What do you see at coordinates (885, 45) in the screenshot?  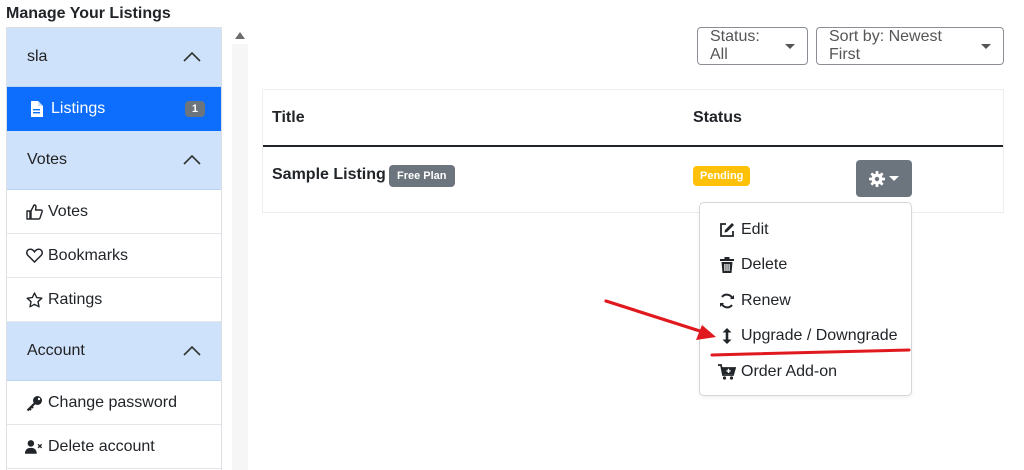 I see `sort-label: Sort by: Newest First` at bounding box center [885, 45].